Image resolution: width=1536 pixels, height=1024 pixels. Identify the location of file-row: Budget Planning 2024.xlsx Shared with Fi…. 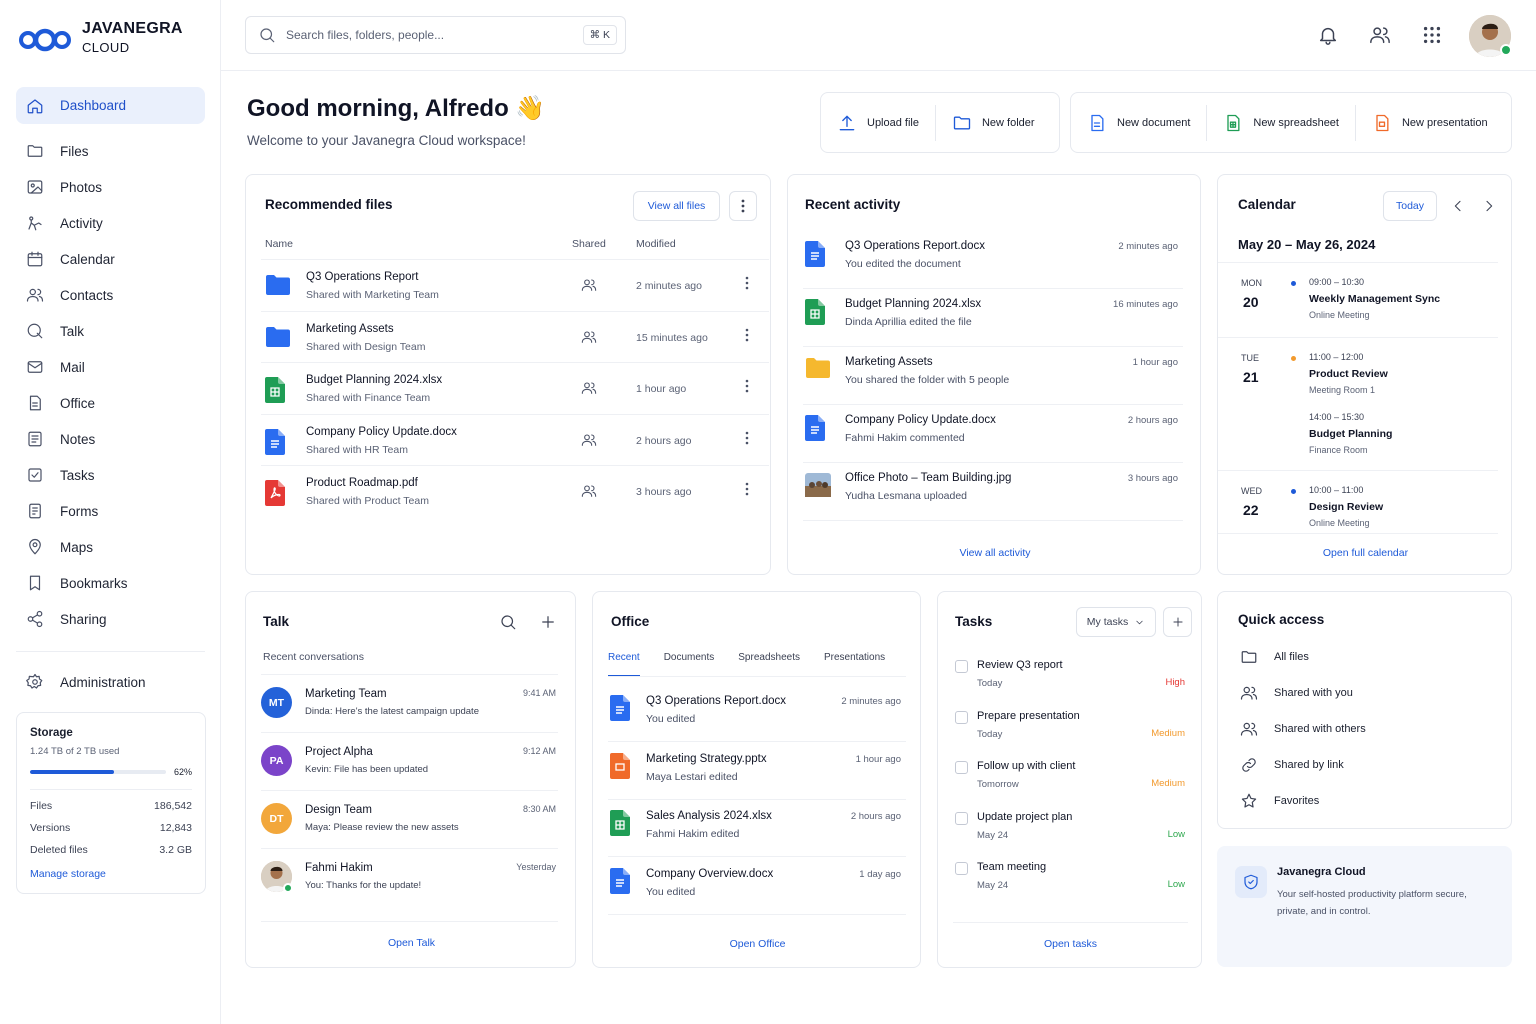
(515, 387).